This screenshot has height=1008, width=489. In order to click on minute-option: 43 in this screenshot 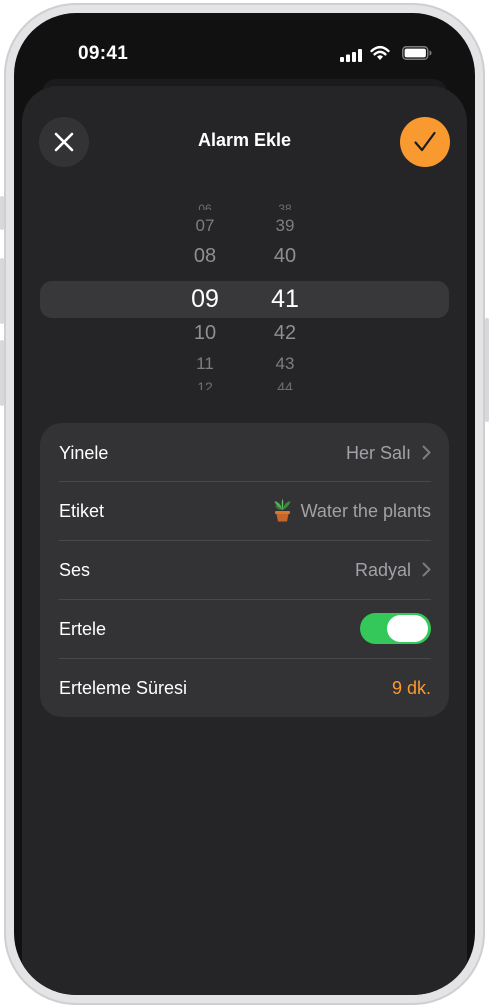, I will do `click(285, 364)`.